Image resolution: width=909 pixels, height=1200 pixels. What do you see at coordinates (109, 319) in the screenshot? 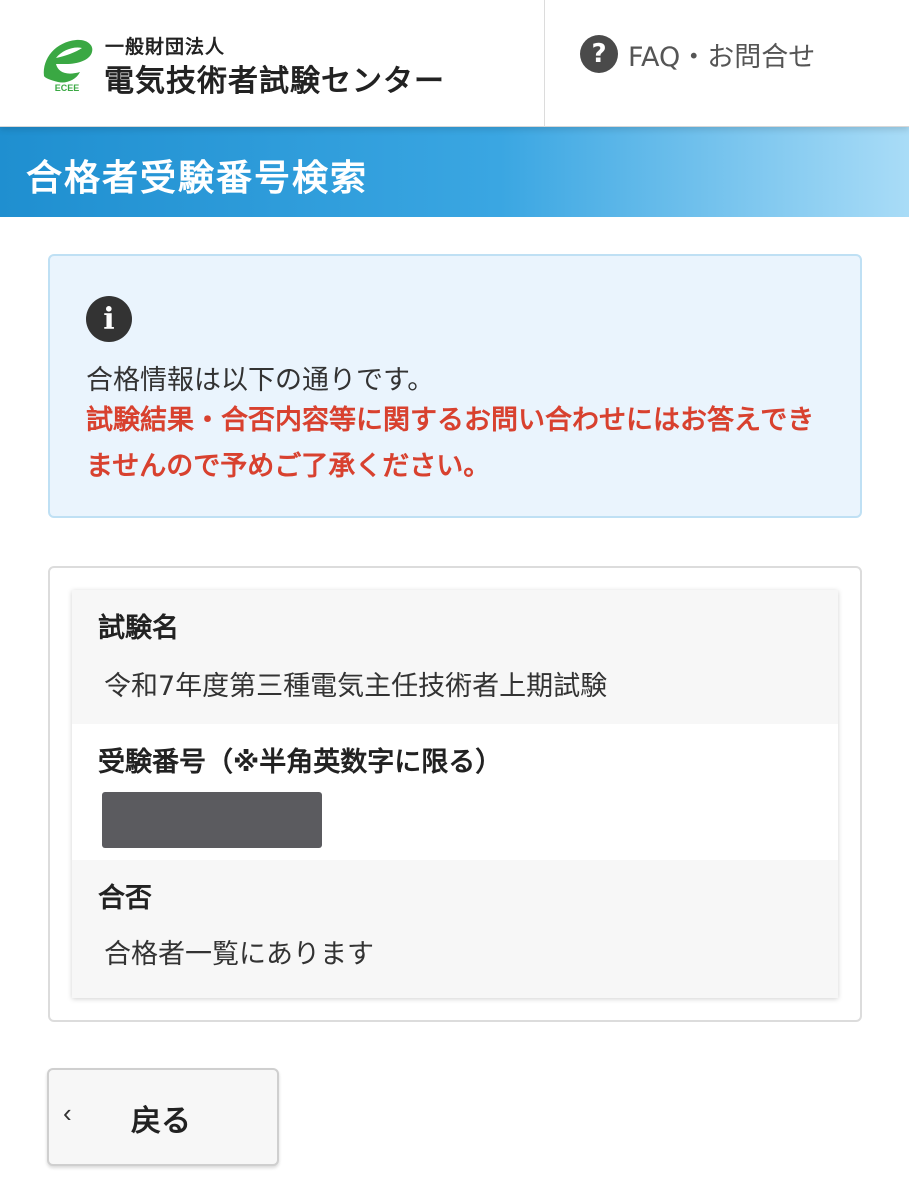
I see `info-icon: i` at bounding box center [109, 319].